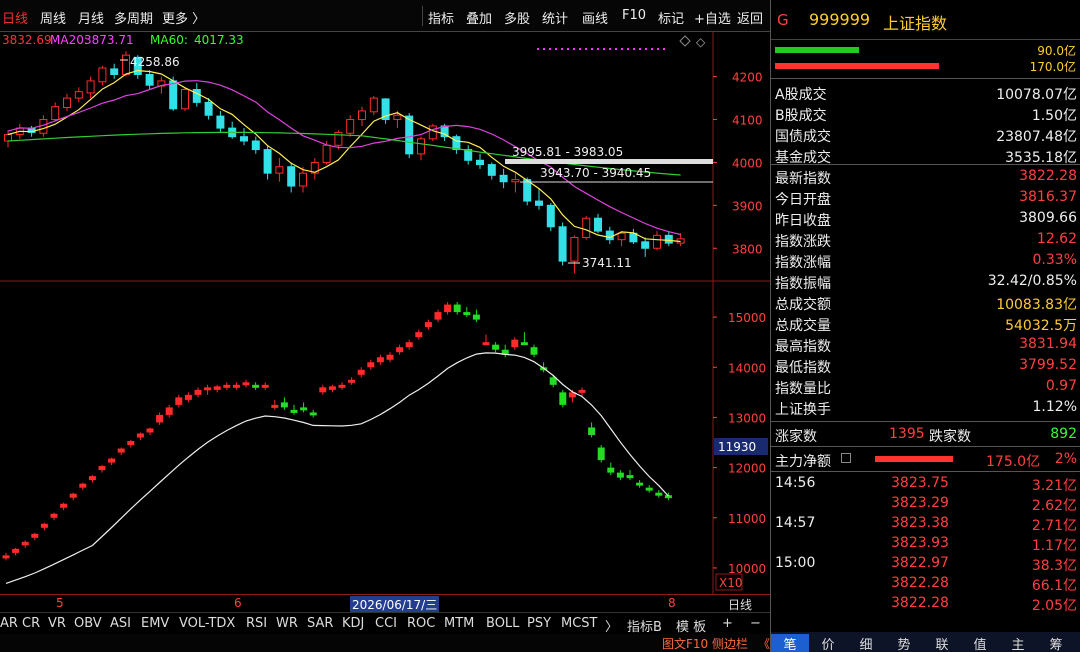 The image size is (1080, 652). What do you see at coordinates (320, 623) in the screenshot?
I see `tab-sar: SAR` at bounding box center [320, 623].